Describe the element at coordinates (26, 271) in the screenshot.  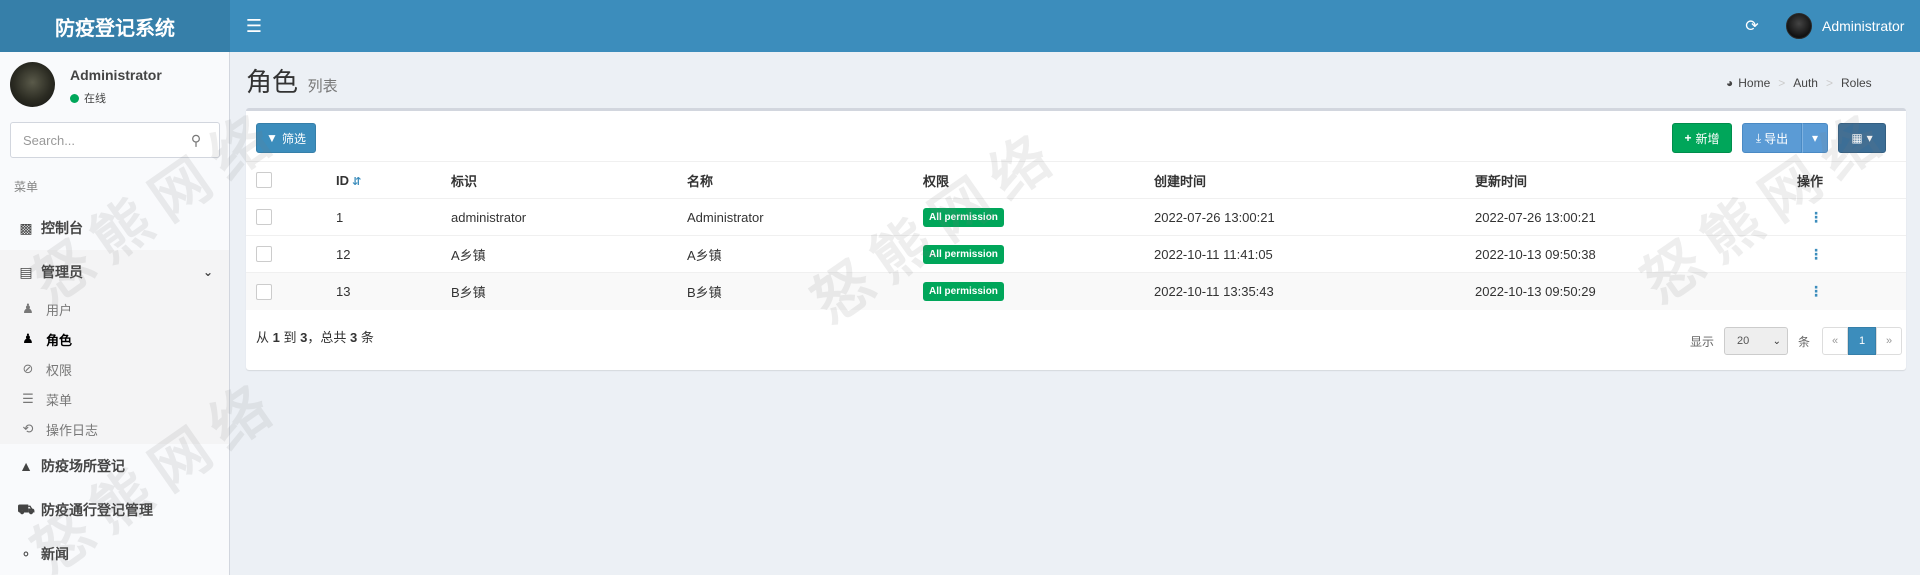
I see `server-icon: ▤` at that location.